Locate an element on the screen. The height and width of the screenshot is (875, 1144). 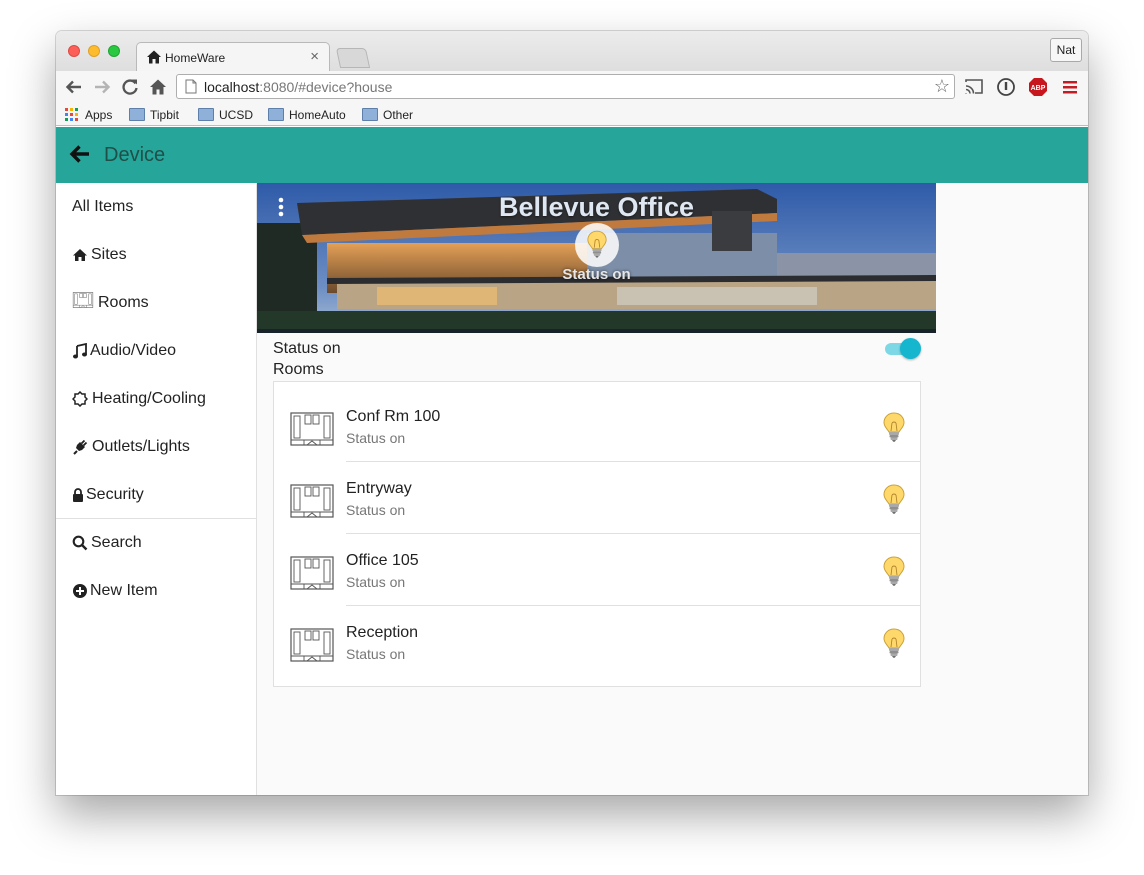
bookmark-homeauto: HomeAuto is located at coordinates (310, 115).